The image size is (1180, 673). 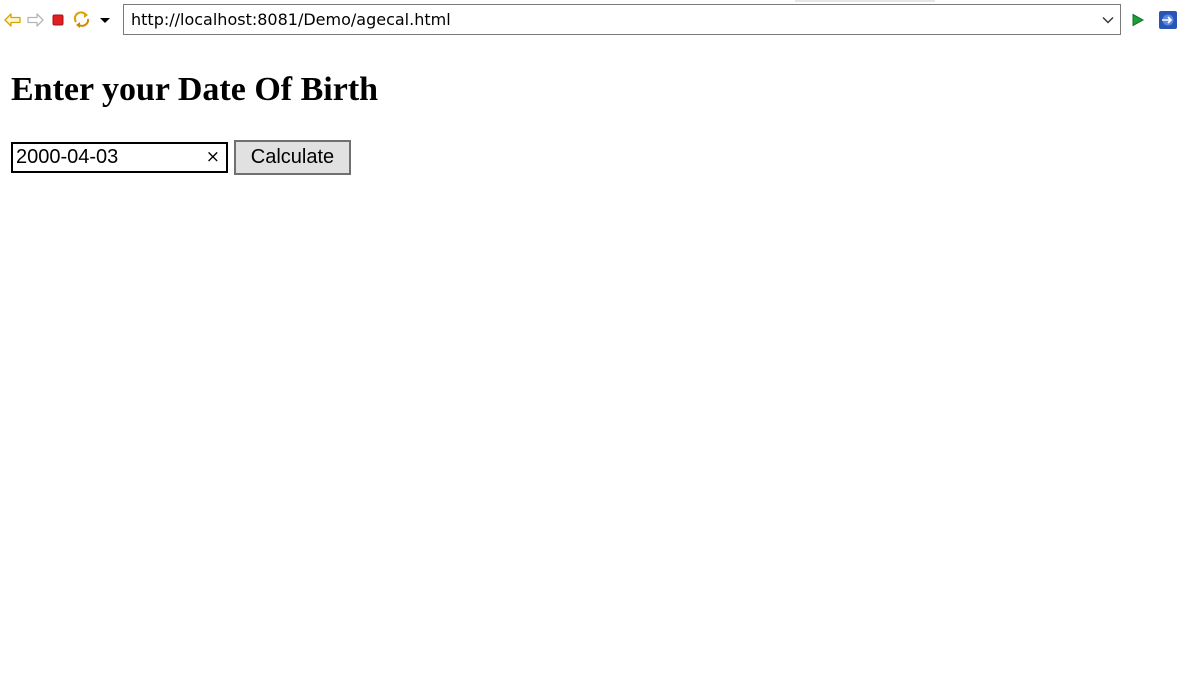 I want to click on date-of-birth-input: 2000-04-03 ×, so click(x=119, y=157).